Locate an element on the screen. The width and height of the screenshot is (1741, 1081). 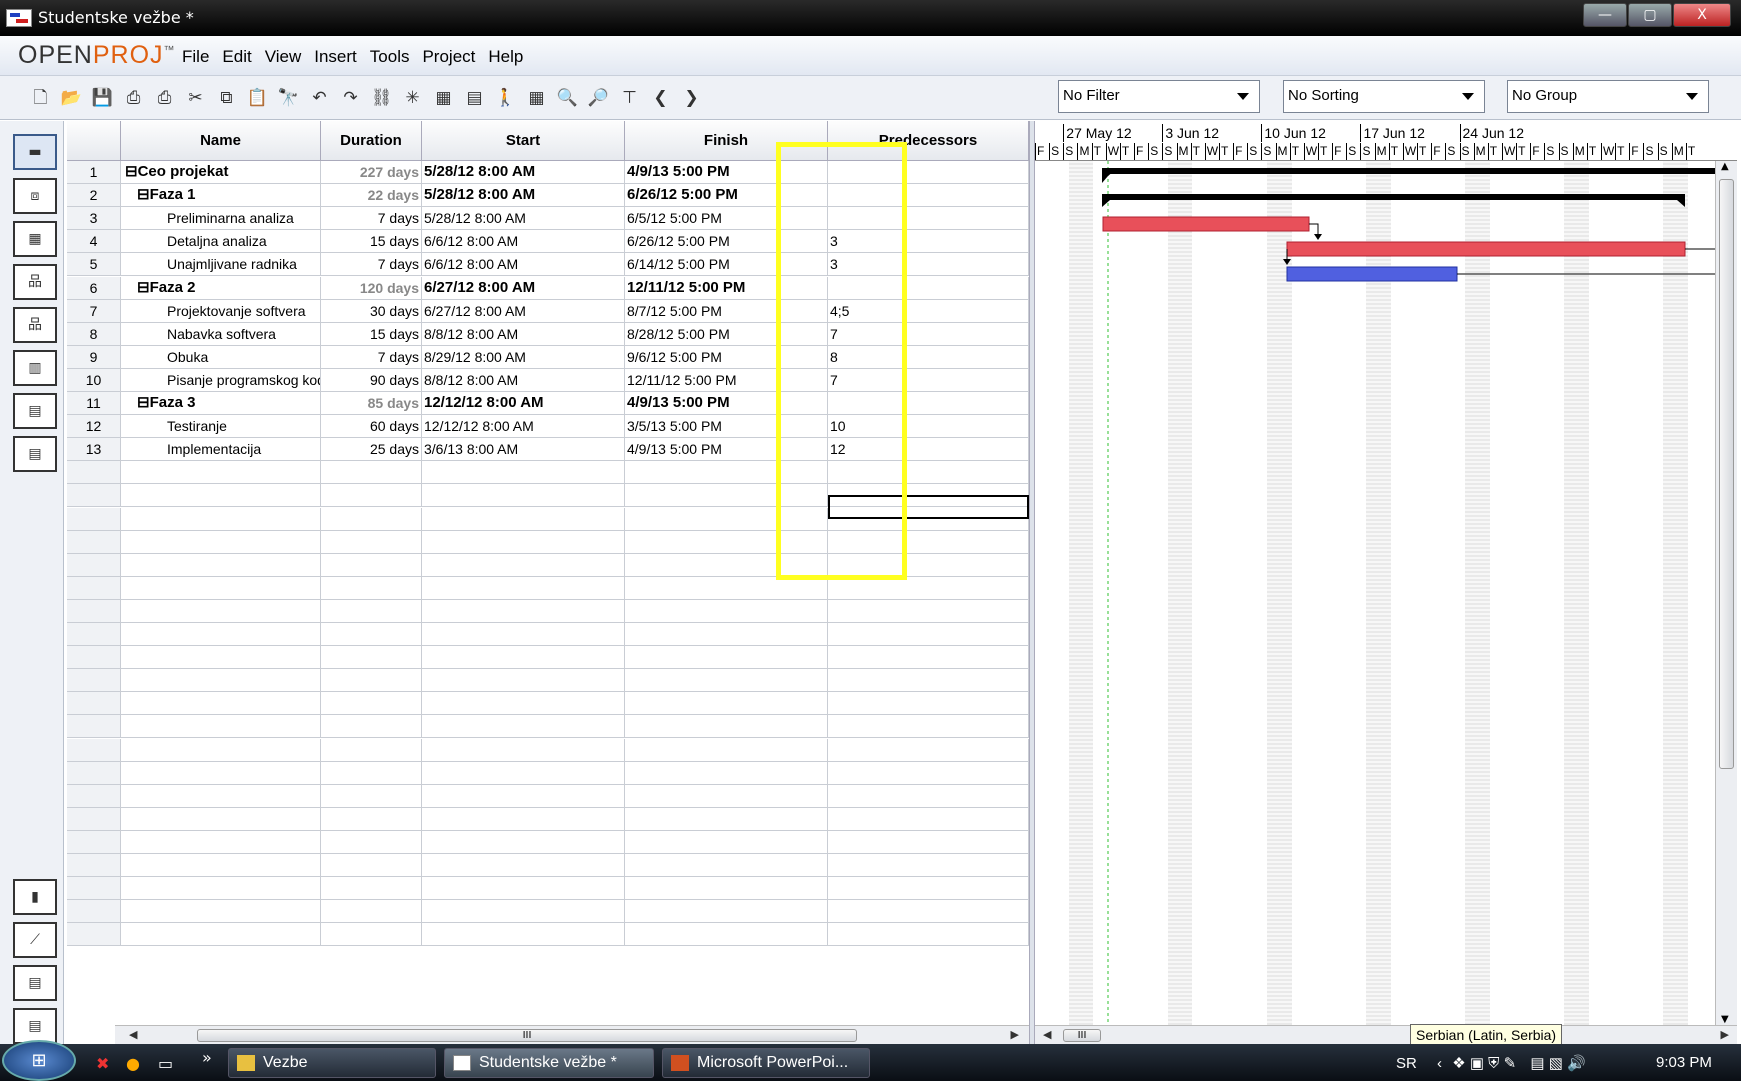
network-view-icon: ⧈ is located at coordinates (35, 196).